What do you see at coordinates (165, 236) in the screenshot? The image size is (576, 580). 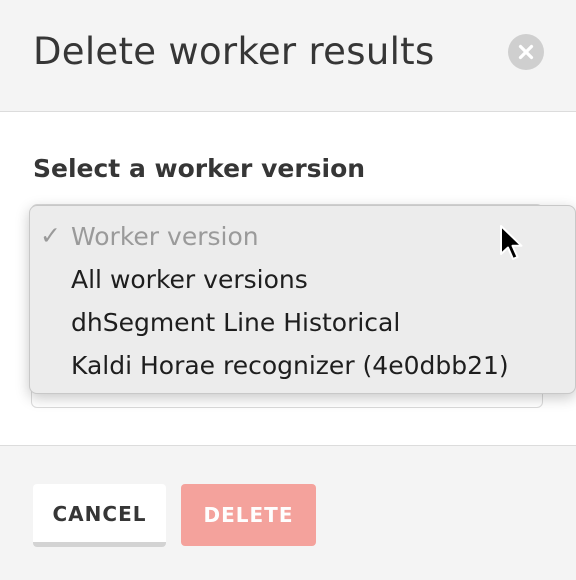 I see `option-label: Worker version` at bounding box center [165, 236].